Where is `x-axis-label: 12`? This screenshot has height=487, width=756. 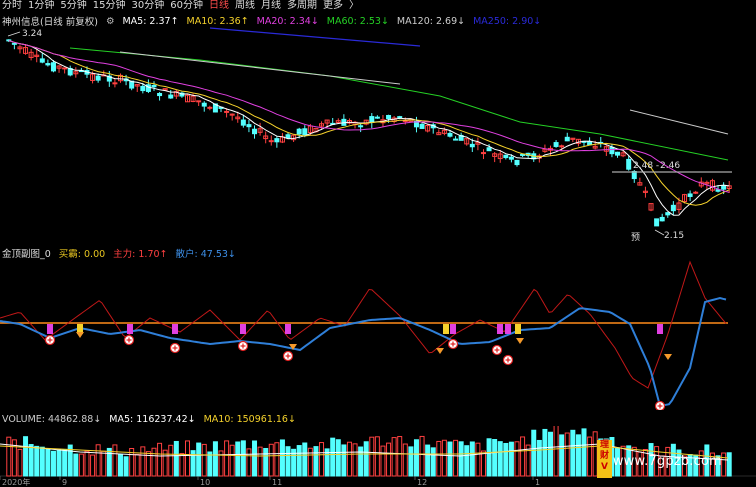 x-axis-label: 12 is located at coordinates (422, 482).